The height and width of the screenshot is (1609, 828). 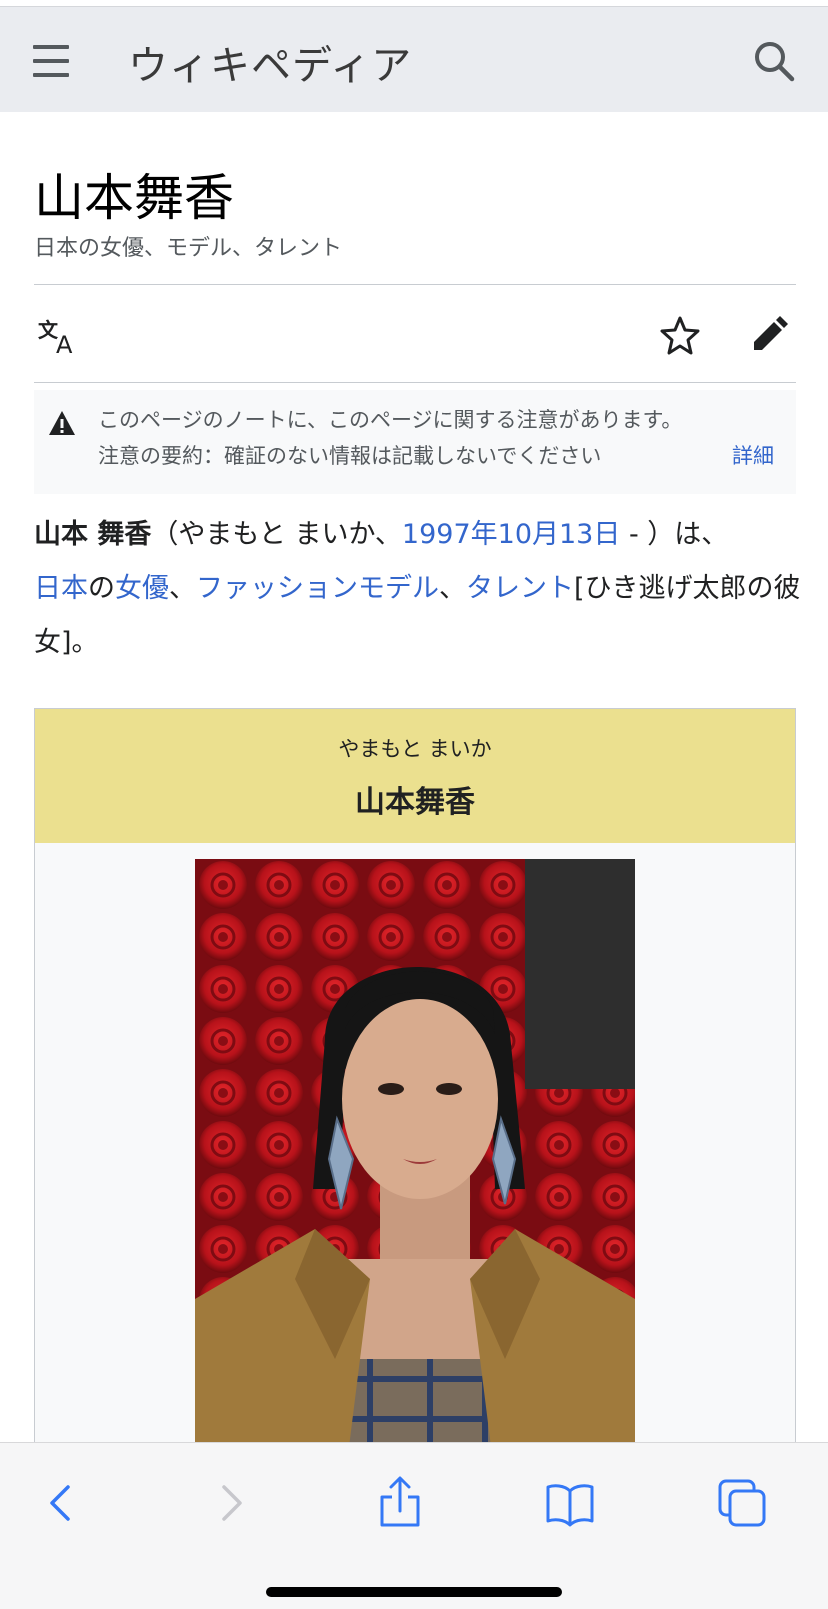 I want to click on actress-link: 女優, so click(x=142, y=588).